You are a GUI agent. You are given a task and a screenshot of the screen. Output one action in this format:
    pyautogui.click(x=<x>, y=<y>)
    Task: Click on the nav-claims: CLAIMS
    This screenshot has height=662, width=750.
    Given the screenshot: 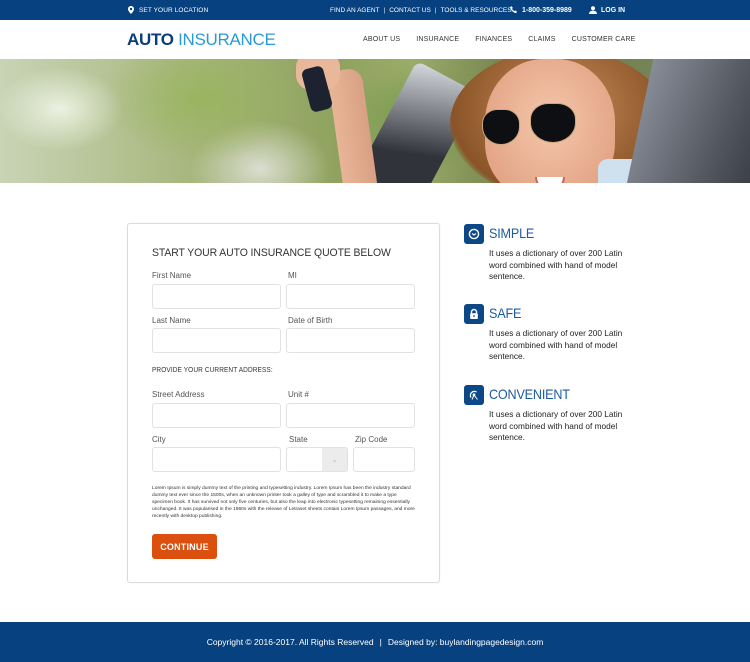 What is the action you would take?
    pyautogui.click(x=541, y=39)
    